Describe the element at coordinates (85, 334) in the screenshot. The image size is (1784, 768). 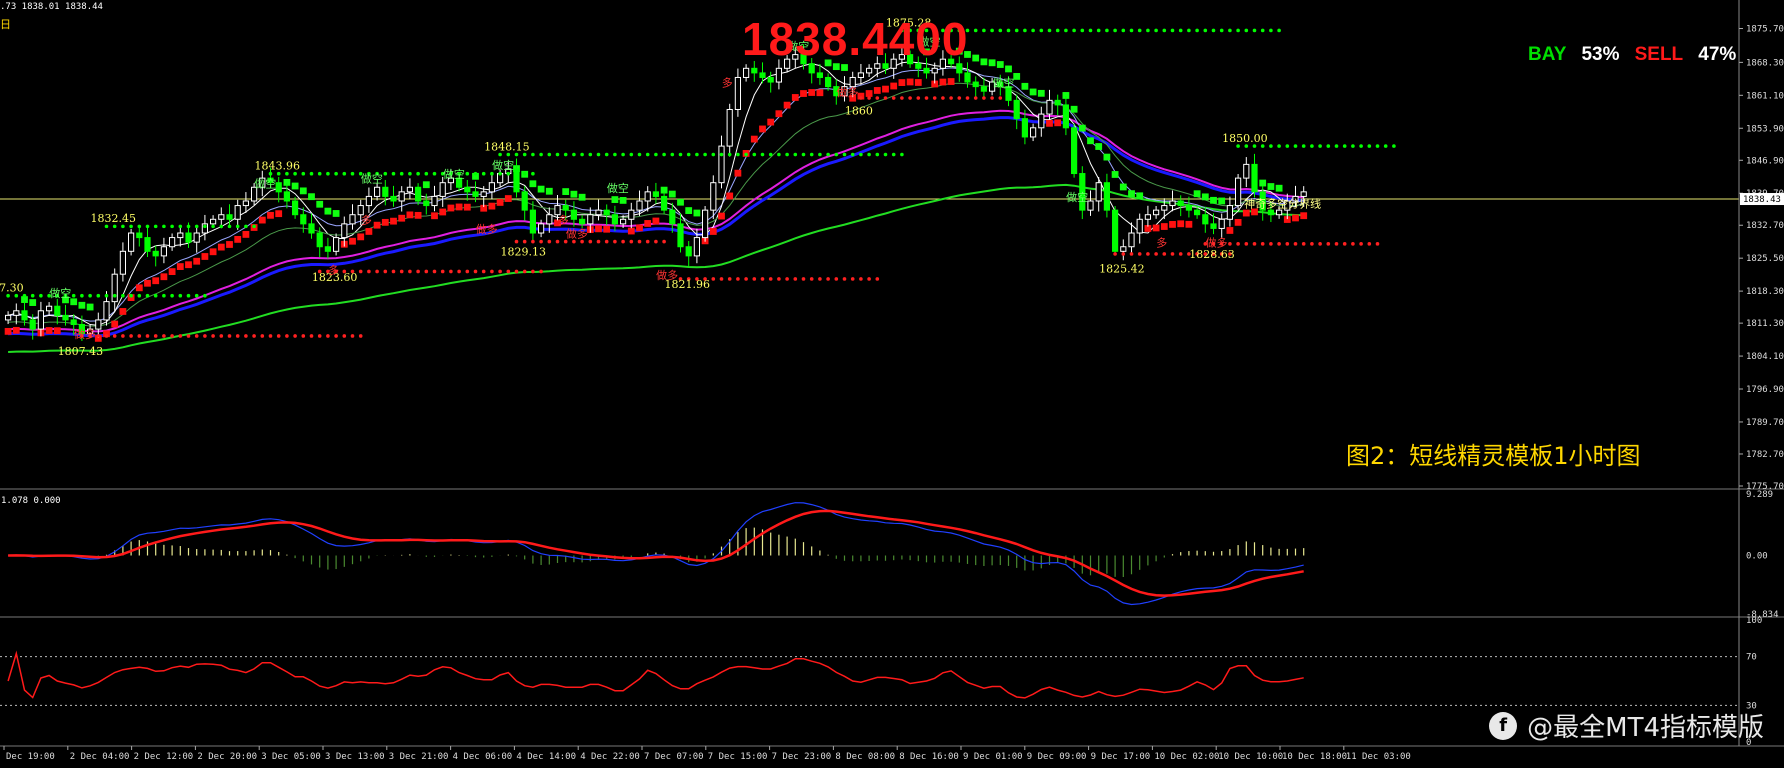
I see `signal-label: 做多` at that location.